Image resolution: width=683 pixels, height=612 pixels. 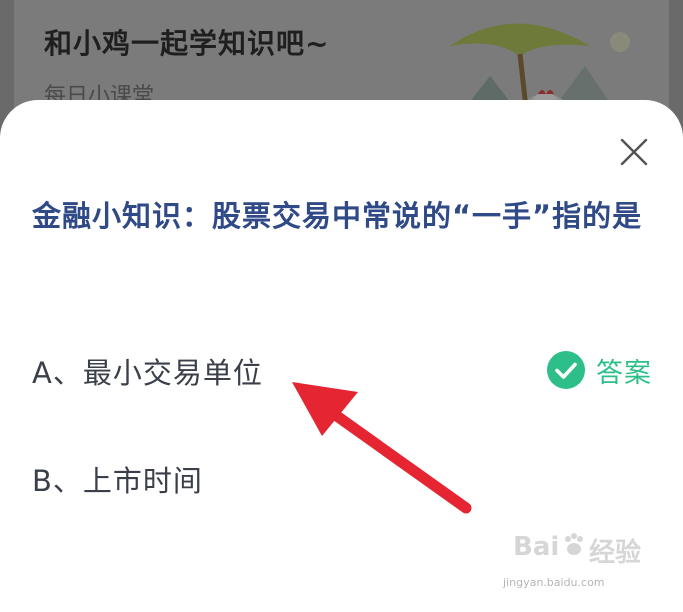 What do you see at coordinates (615, 553) in the screenshot?
I see `watermark-brand-suffix: 经验` at bounding box center [615, 553].